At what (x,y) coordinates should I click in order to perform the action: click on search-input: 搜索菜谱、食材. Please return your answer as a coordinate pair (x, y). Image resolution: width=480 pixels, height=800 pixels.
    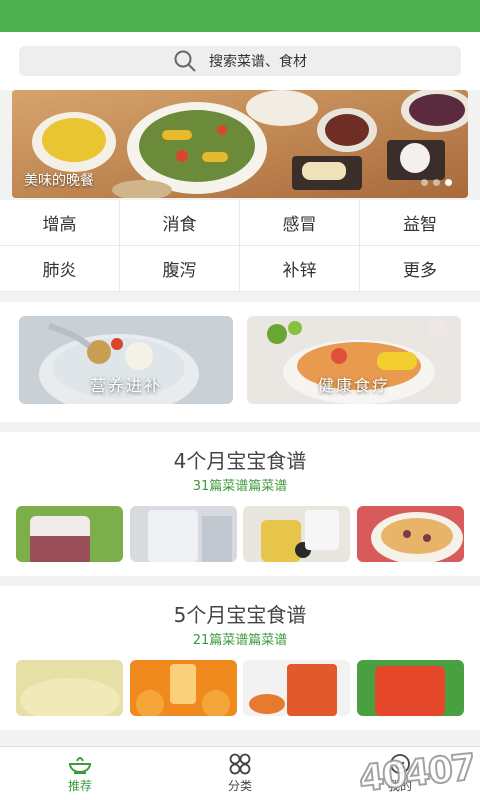
    Looking at the image, I should click on (240, 61).